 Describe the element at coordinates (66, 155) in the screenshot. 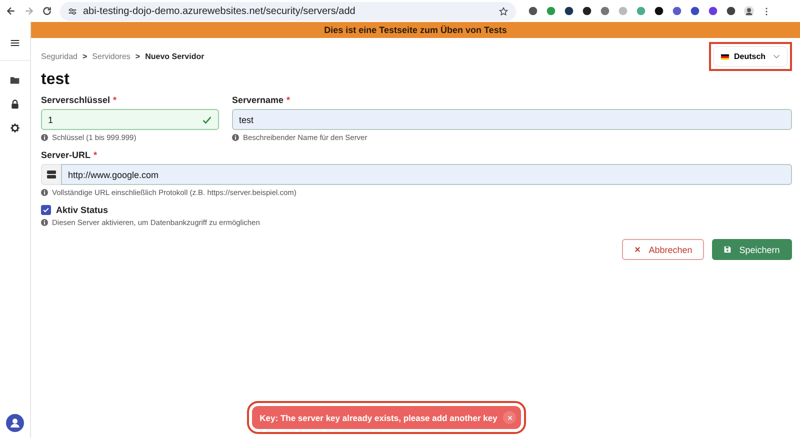

I see `field-label: Server-URL` at that location.